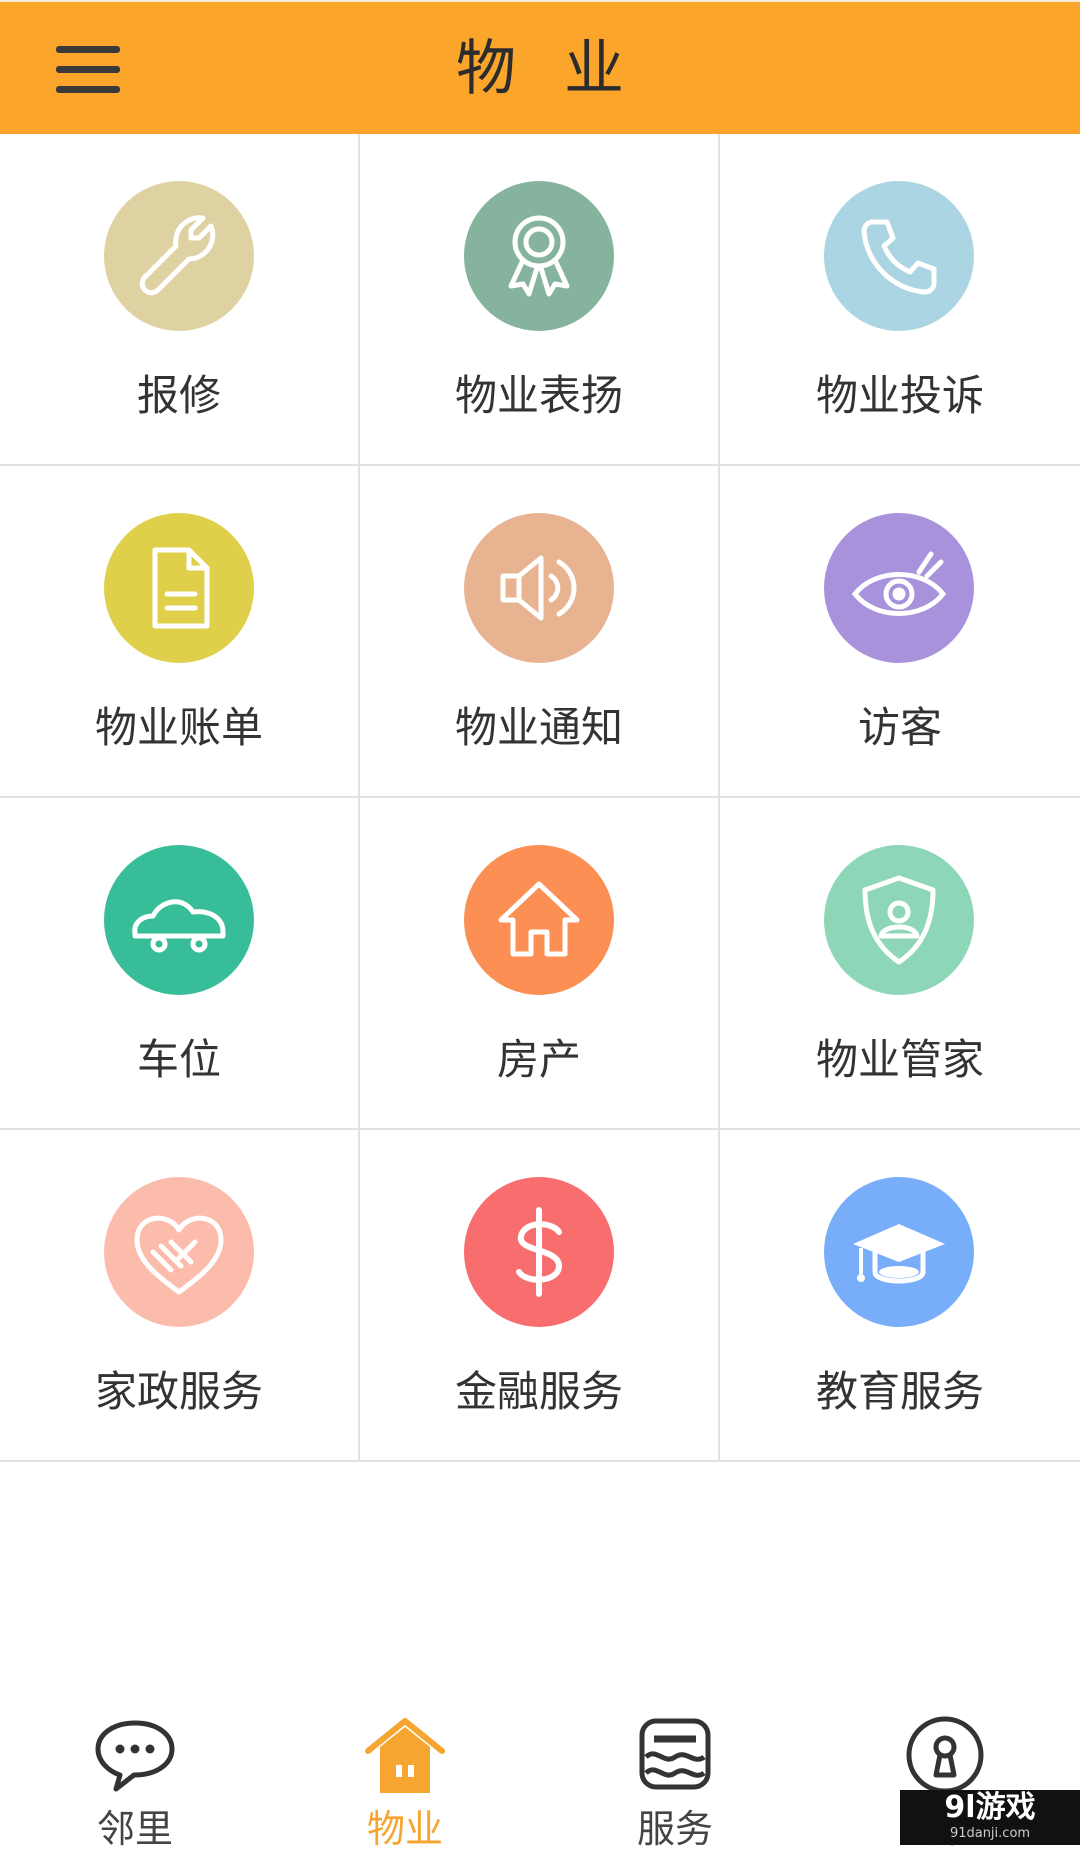 Image resolution: width=1080 pixels, height=1853 pixels. I want to click on grid-item-praise: 物业表扬, so click(540, 300).